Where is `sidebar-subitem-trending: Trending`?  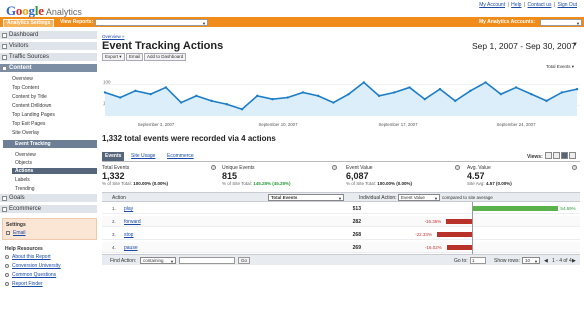
sidebar-subitem-trending: Trending is located at coordinates (25, 189).